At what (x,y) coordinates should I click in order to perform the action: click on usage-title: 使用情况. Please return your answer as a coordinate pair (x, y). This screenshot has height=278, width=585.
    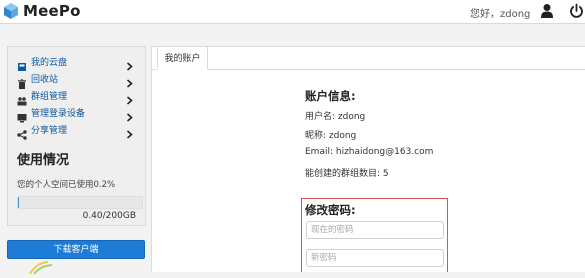
    Looking at the image, I should click on (43, 158).